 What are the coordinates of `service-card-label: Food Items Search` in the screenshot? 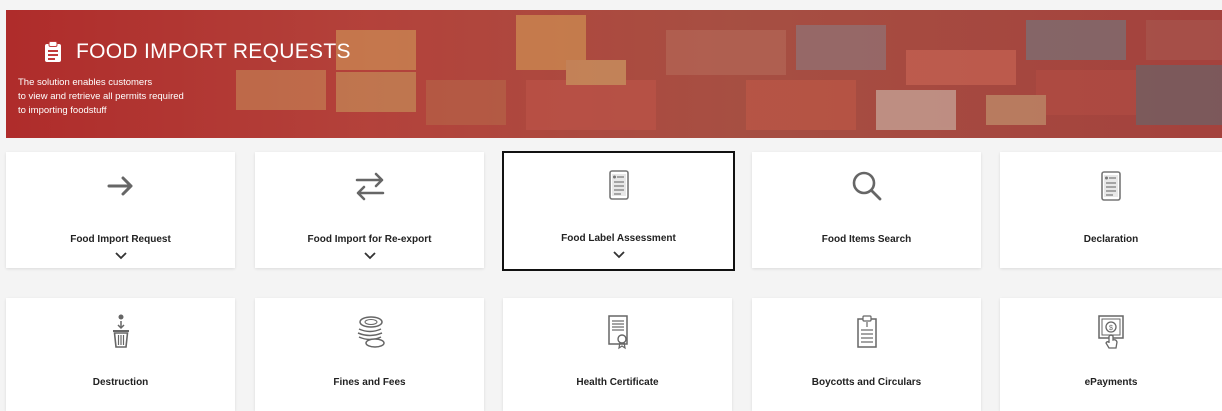 It's located at (866, 239).